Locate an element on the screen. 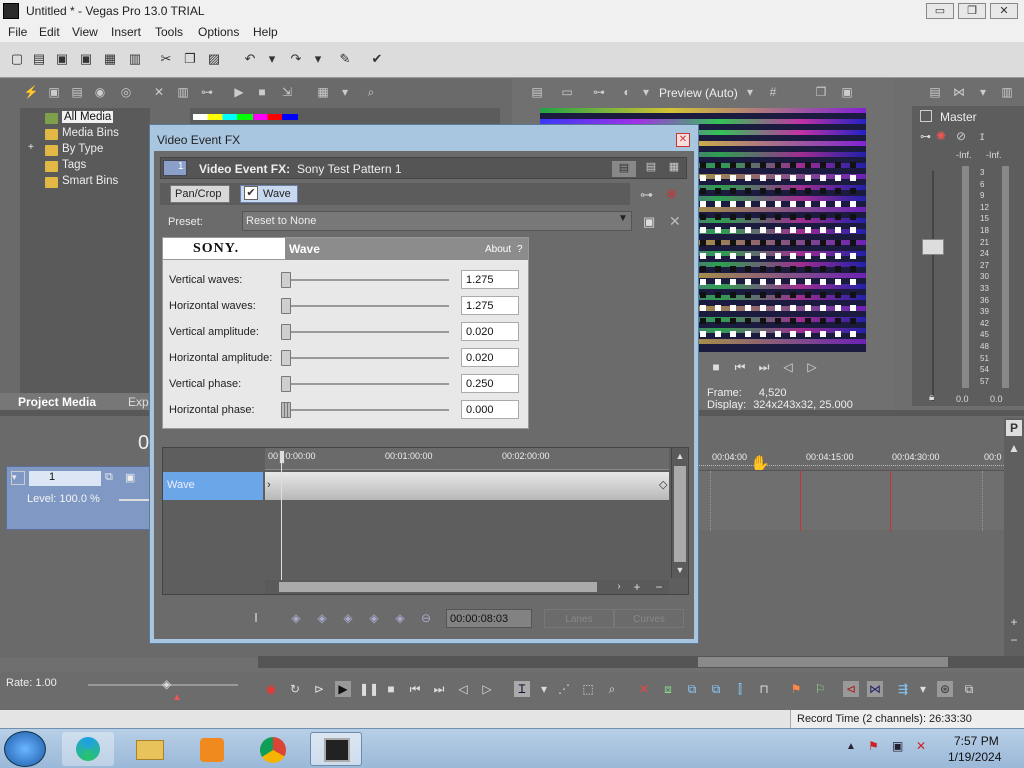 The width and height of the screenshot is (1024, 768). lanes-button: Lanes is located at coordinates (579, 618).